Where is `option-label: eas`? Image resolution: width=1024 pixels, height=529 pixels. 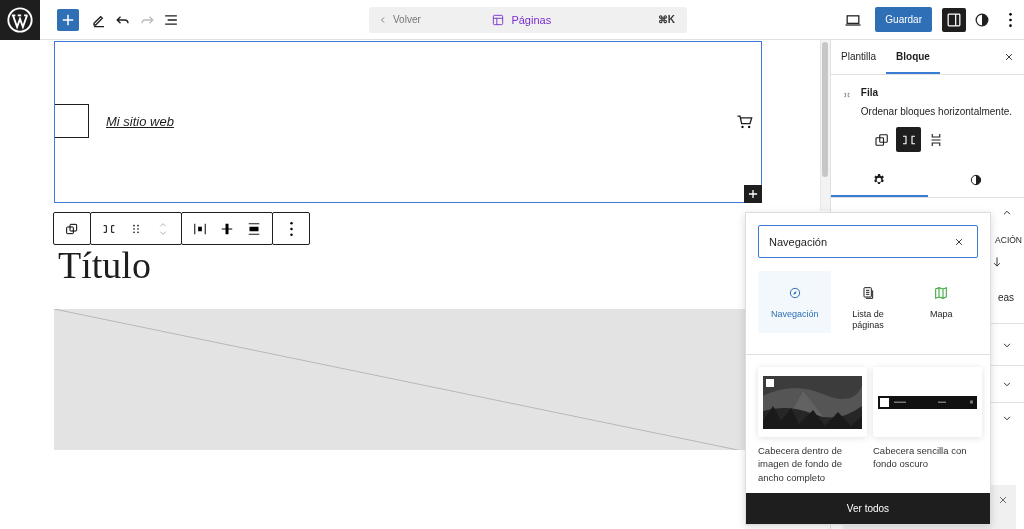 option-label: eas is located at coordinates (1005, 297).